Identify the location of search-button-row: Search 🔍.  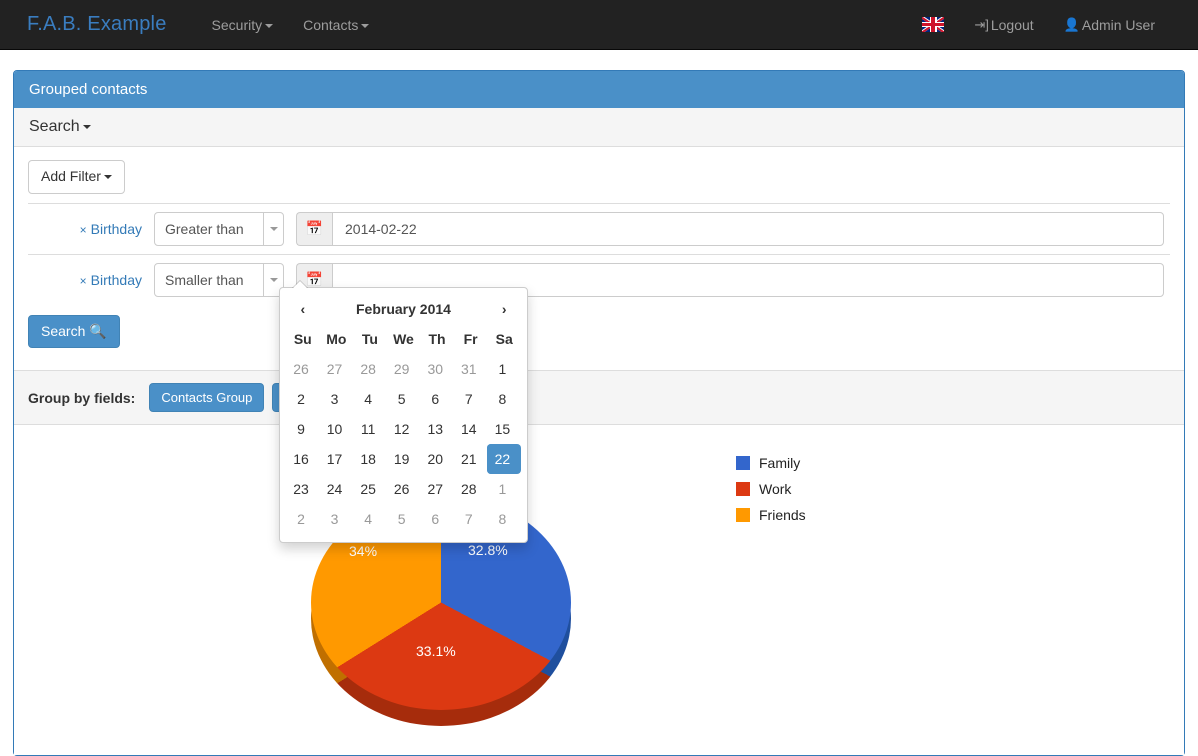
(599, 334).